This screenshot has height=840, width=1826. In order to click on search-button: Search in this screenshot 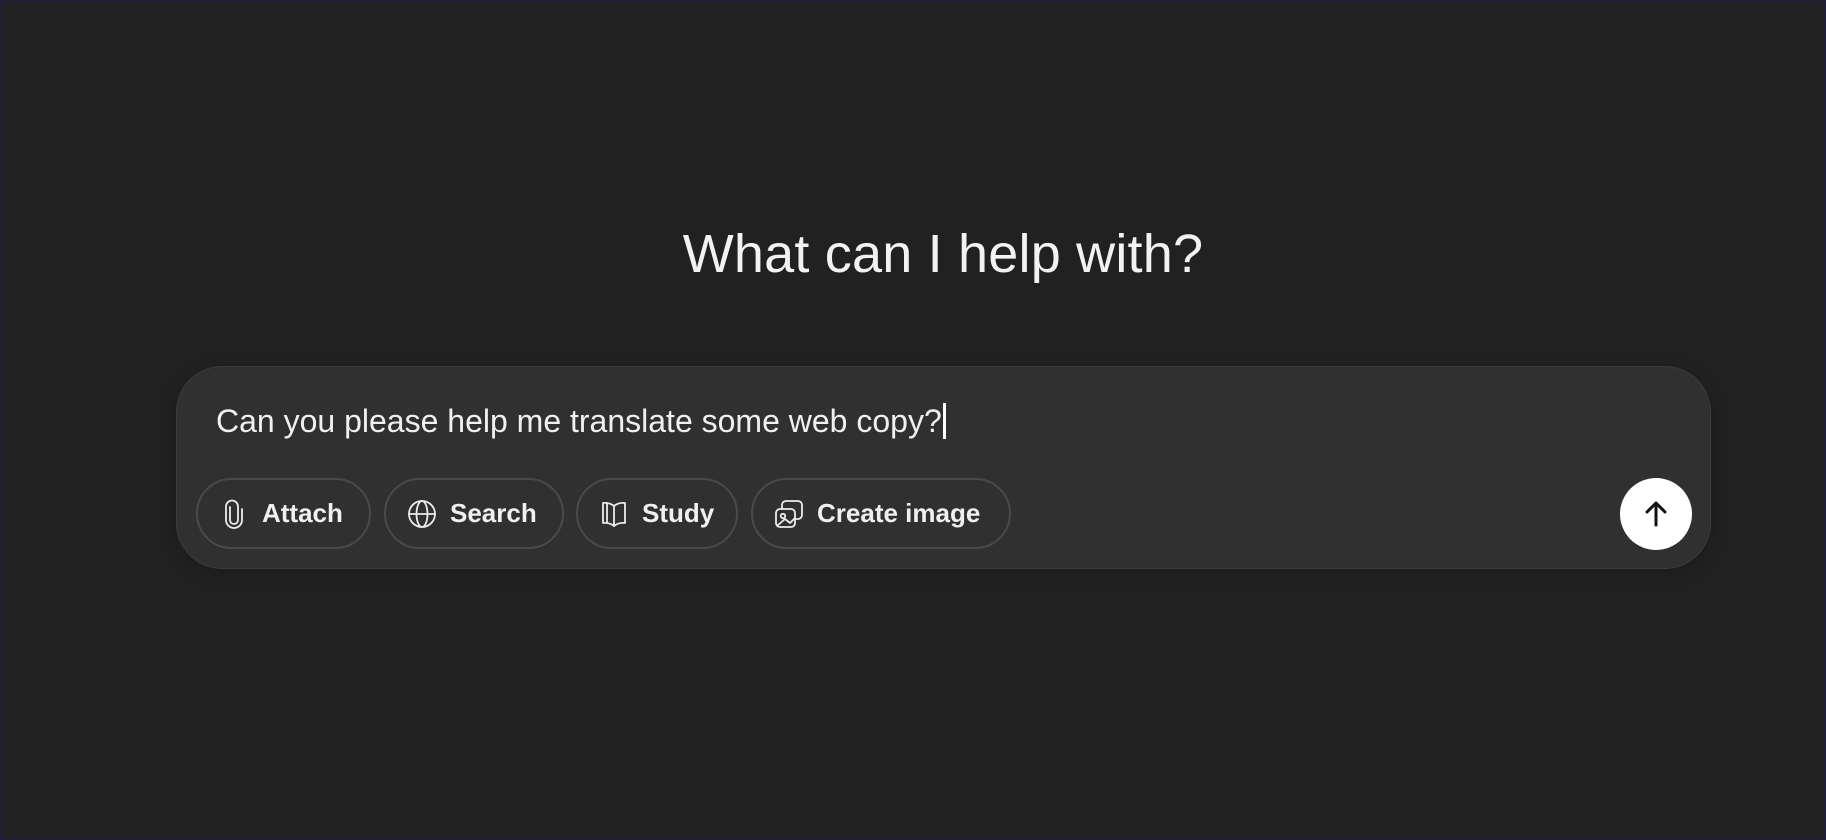, I will do `click(474, 513)`.